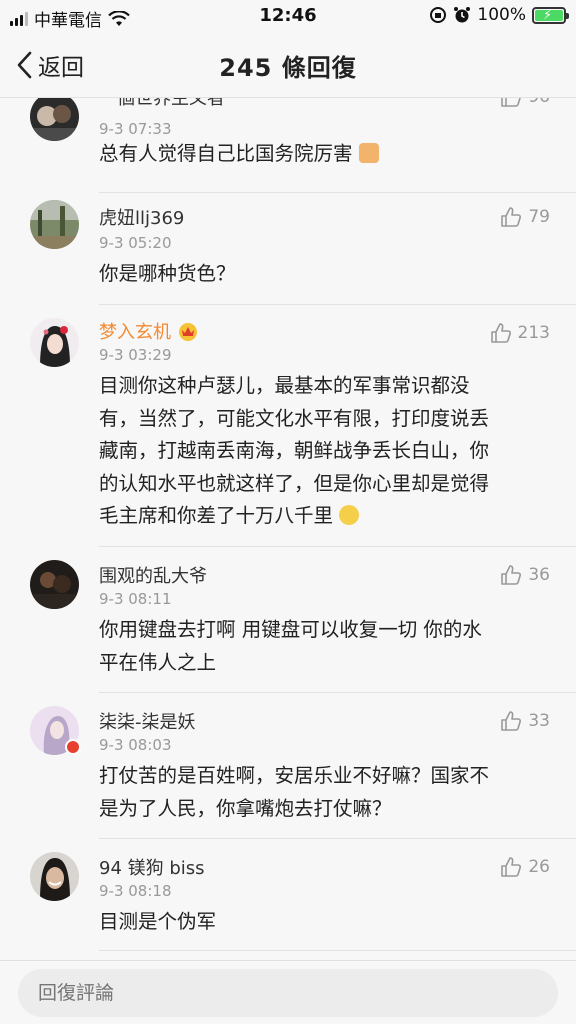 This screenshot has height=1024, width=576. I want to click on battery-icon: ⚡, so click(550, 15).